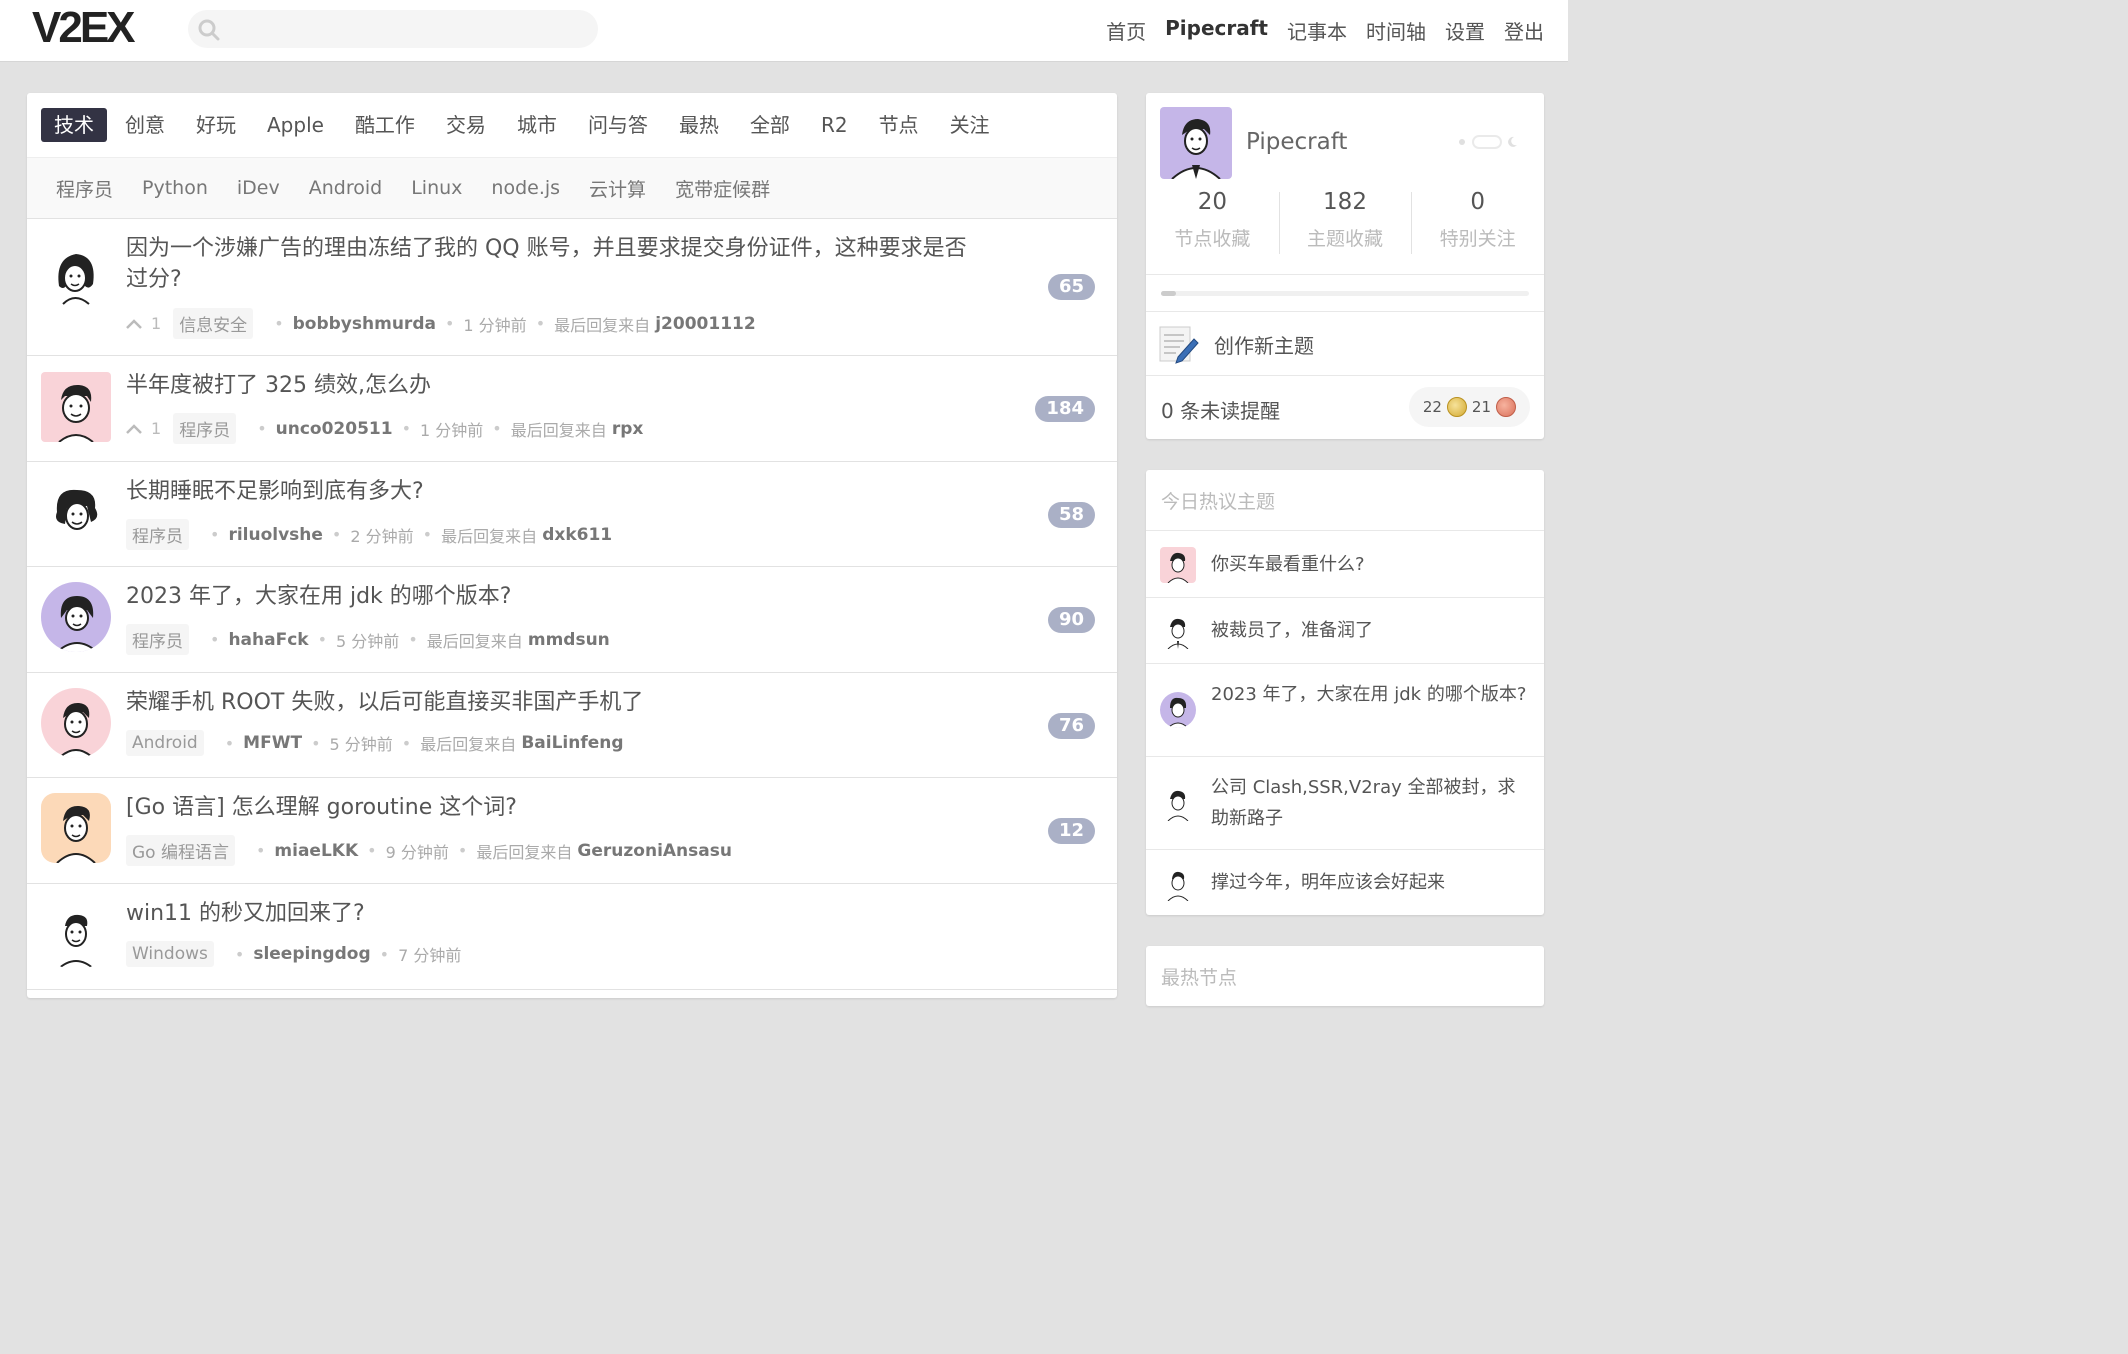 Image resolution: width=2128 pixels, height=1354 pixels. I want to click on author: riluolvshe, so click(275, 535).